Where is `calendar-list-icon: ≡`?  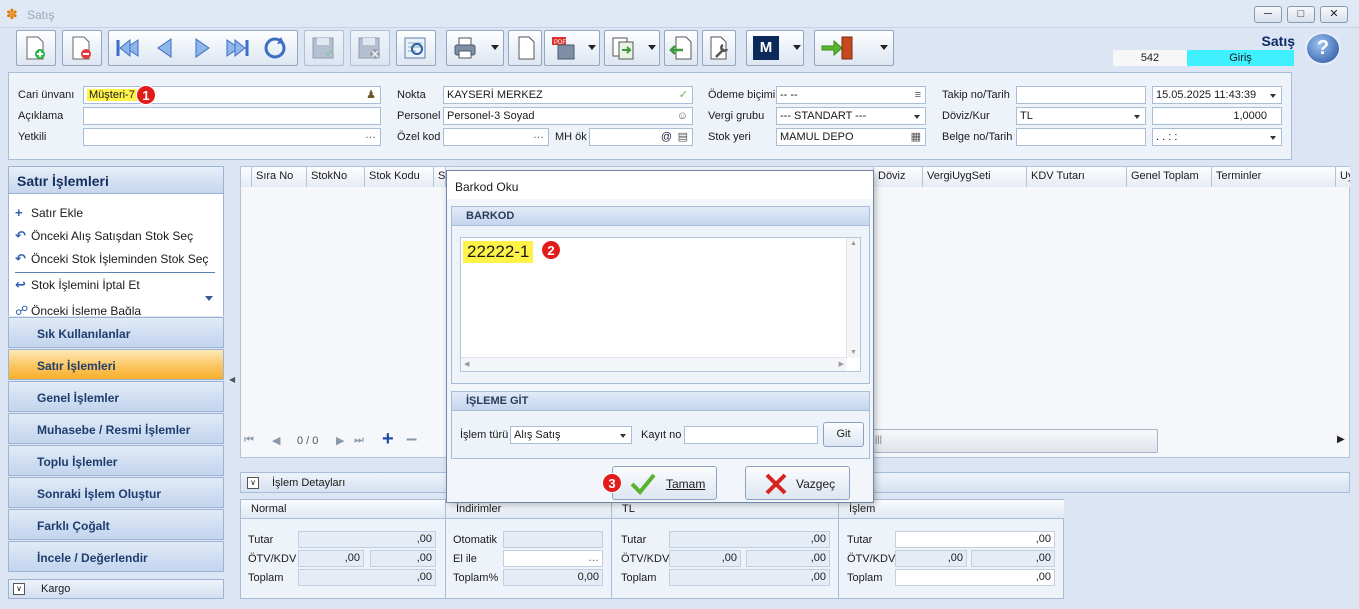
calendar-list-icon: ≡ is located at coordinates (918, 95).